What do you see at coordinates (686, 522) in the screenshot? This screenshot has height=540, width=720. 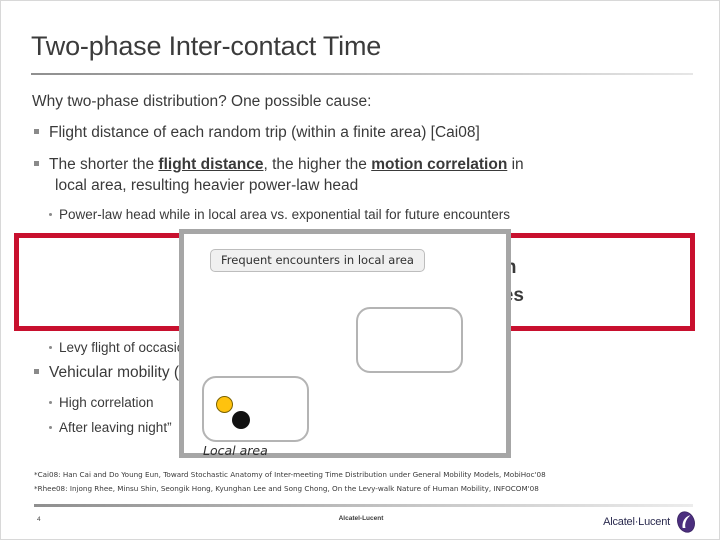 I see `alcatel-lucent-logo-icon` at bounding box center [686, 522].